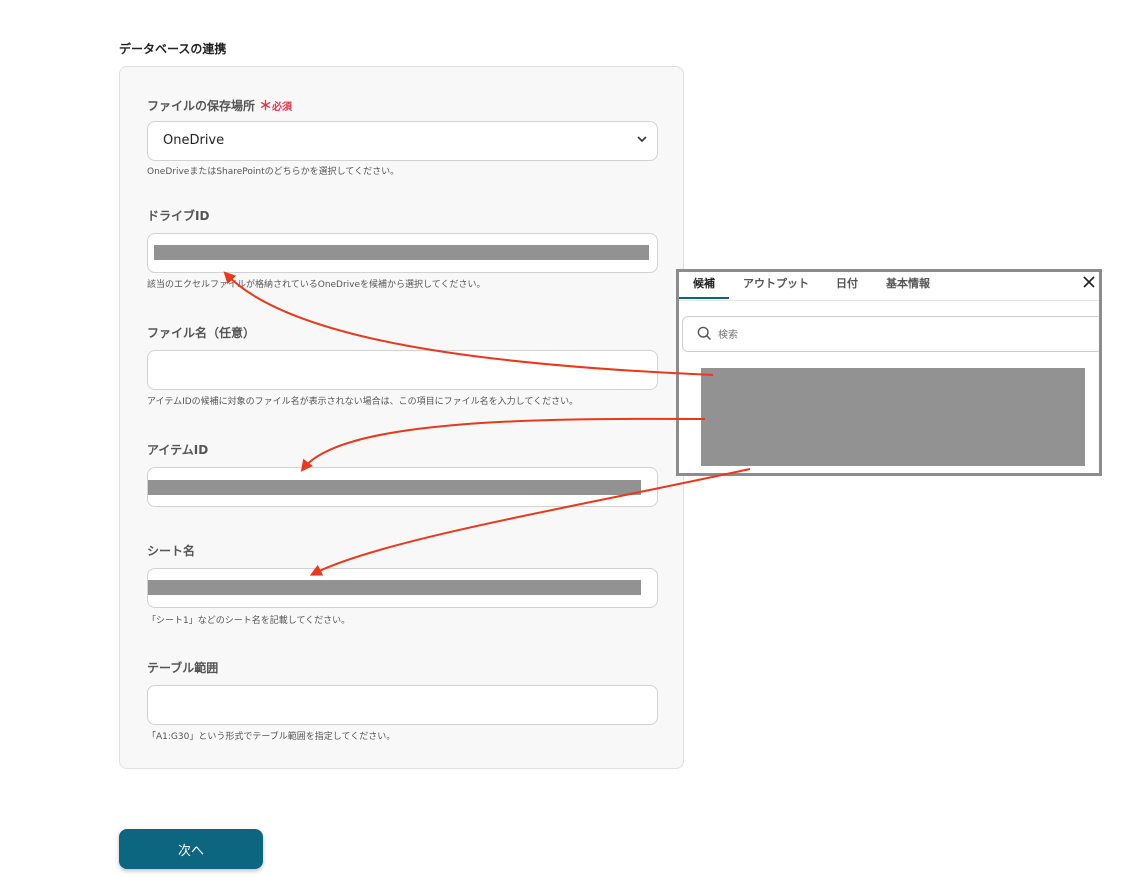 The image size is (1142, 876). What do you see at coordinates (704, 333) in the screenshot?
I see `search-icon` at bounding box center [704, 333].